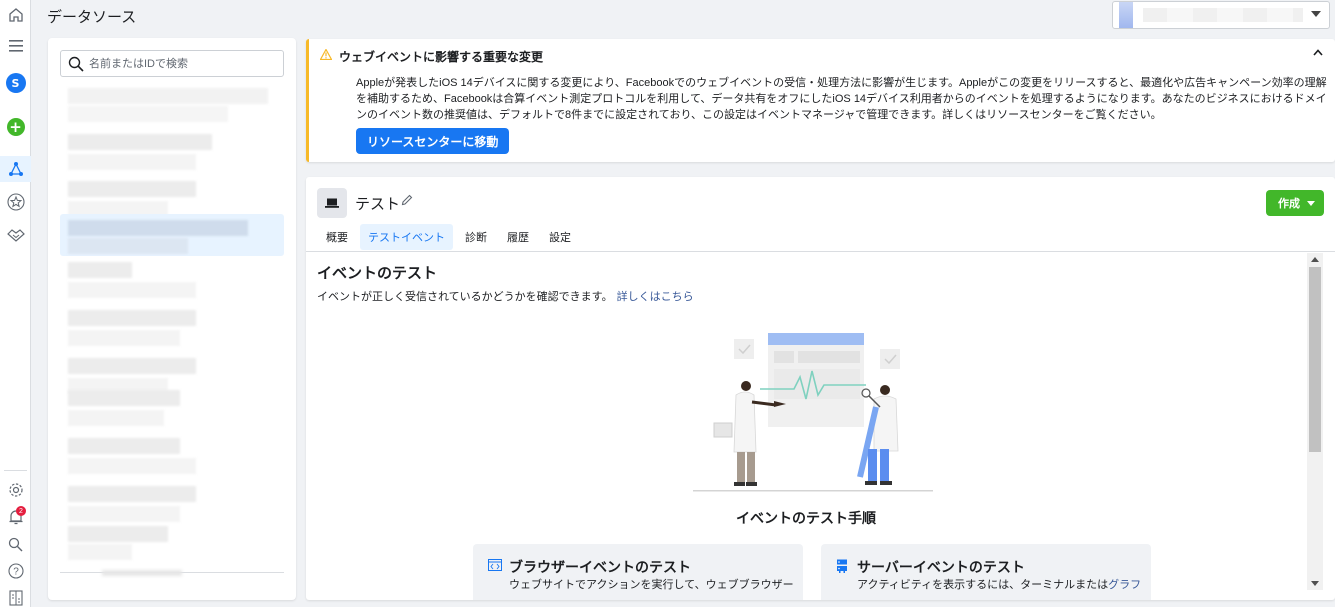 This screenshot has height=607, width=1335. I want to click on avatar: S, so click(15, 83).